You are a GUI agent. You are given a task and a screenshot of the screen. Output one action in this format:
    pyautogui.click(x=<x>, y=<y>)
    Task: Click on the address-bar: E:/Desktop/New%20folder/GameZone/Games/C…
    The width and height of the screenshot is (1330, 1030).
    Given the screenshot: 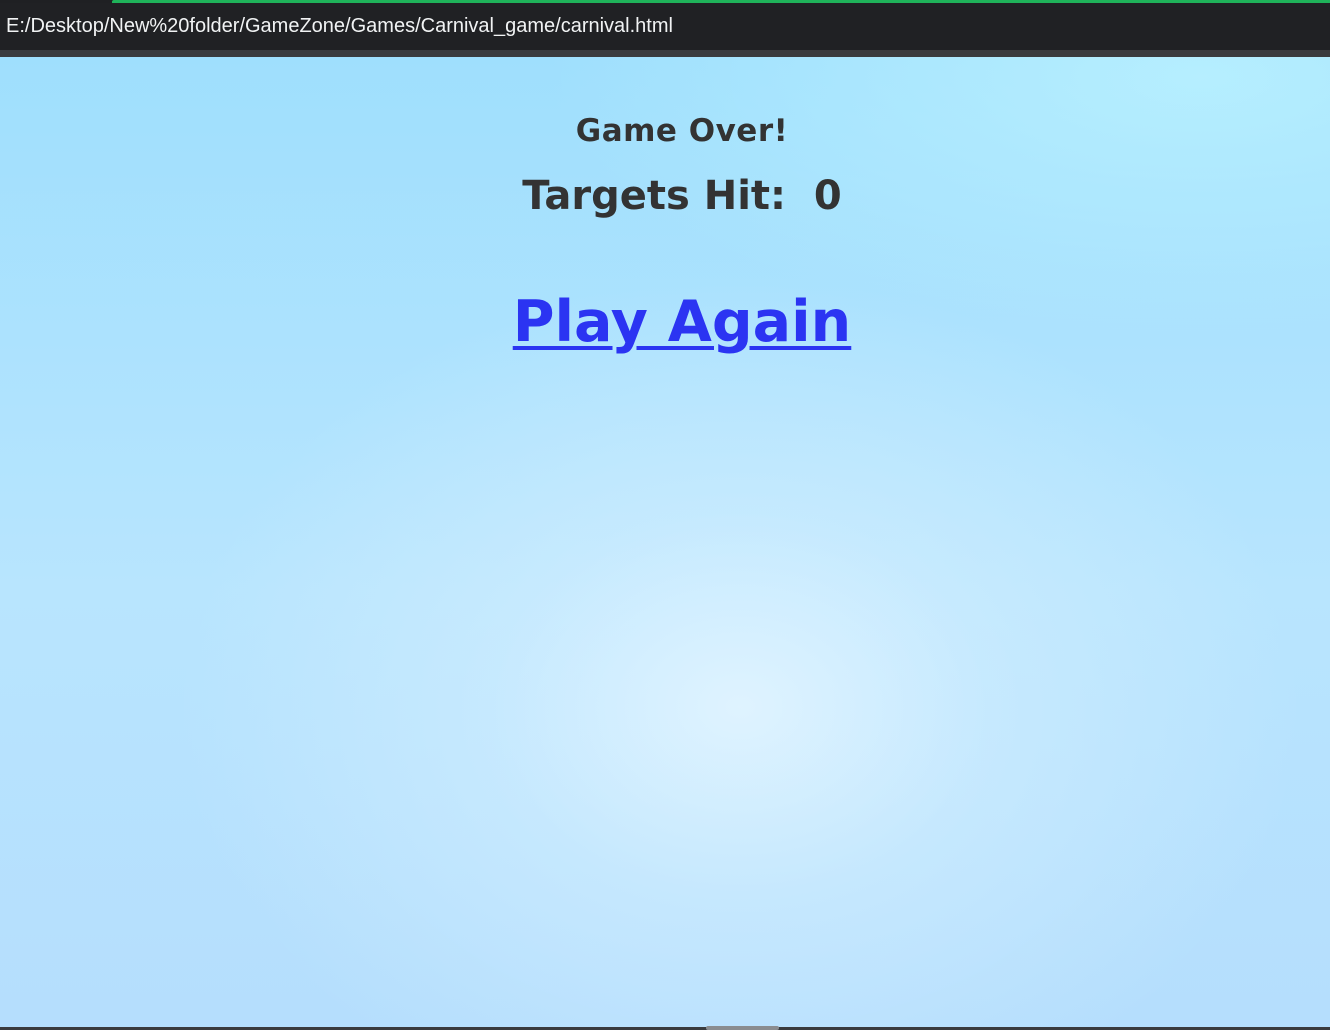 What is the action you would take?
    pyautogui.click(x=665, y=26)
    